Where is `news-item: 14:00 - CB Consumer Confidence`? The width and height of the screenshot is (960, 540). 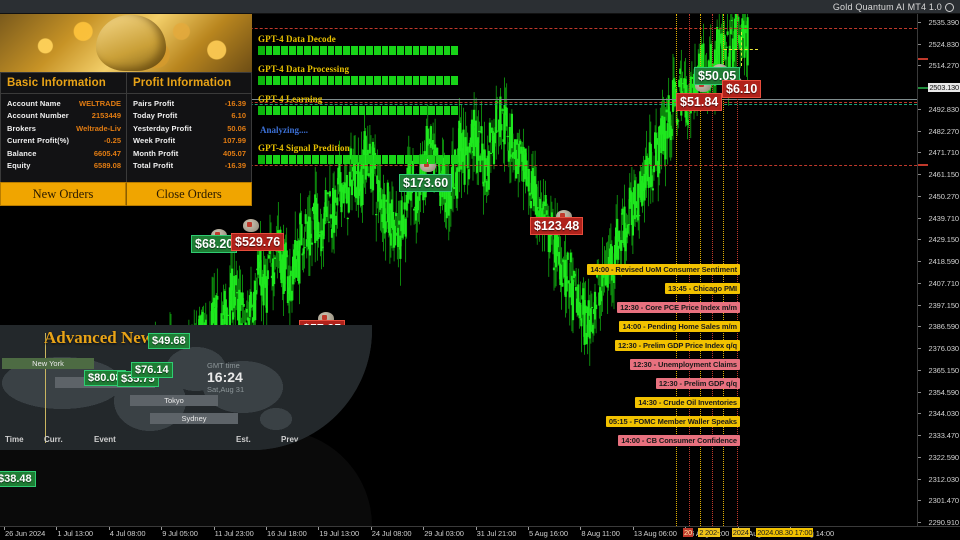 news-item: 14:00 - CB Consumer Confidence is located at coordinates (679, 440).